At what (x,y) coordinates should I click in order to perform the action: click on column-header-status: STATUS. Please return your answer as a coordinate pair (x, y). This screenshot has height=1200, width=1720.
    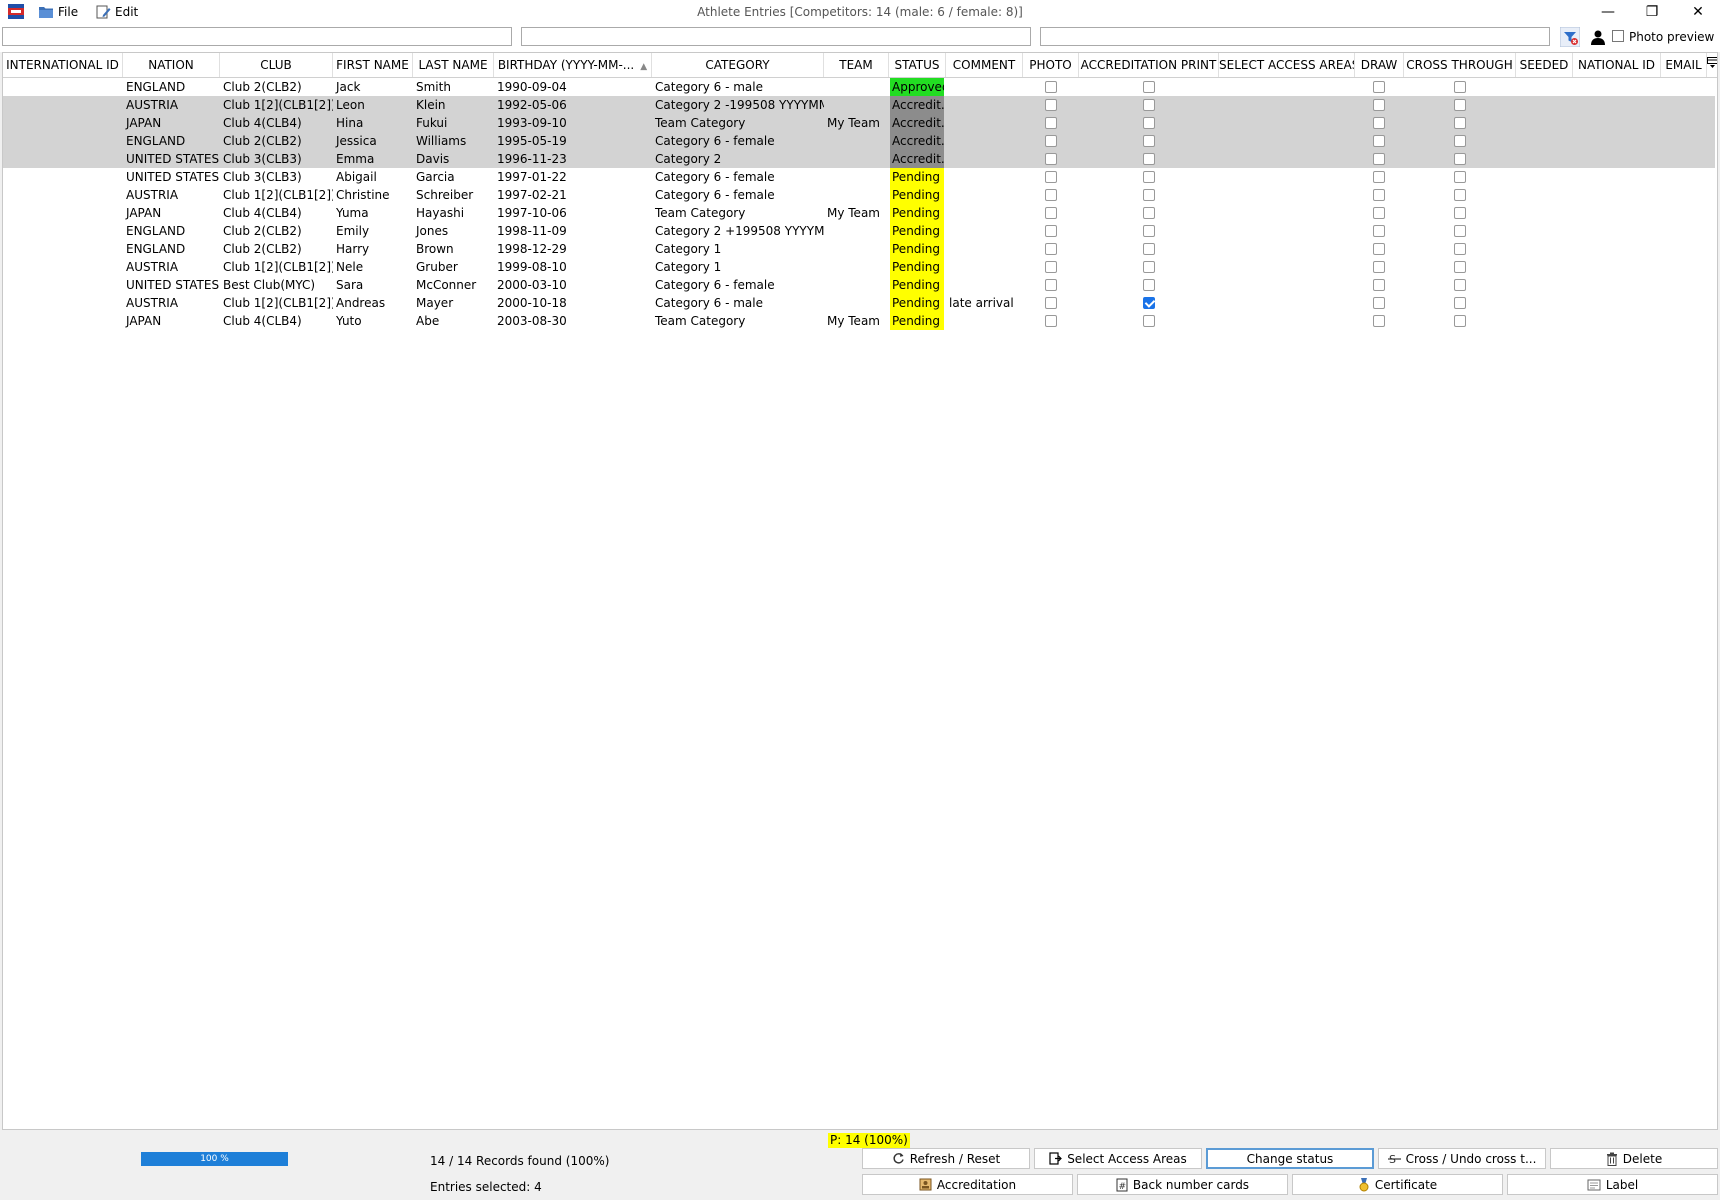
    Looking at the image, I should click on (917, 65).